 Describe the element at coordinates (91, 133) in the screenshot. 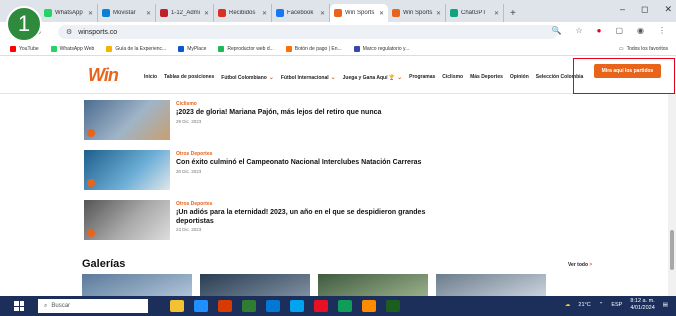

I see `play-icon` at that location.